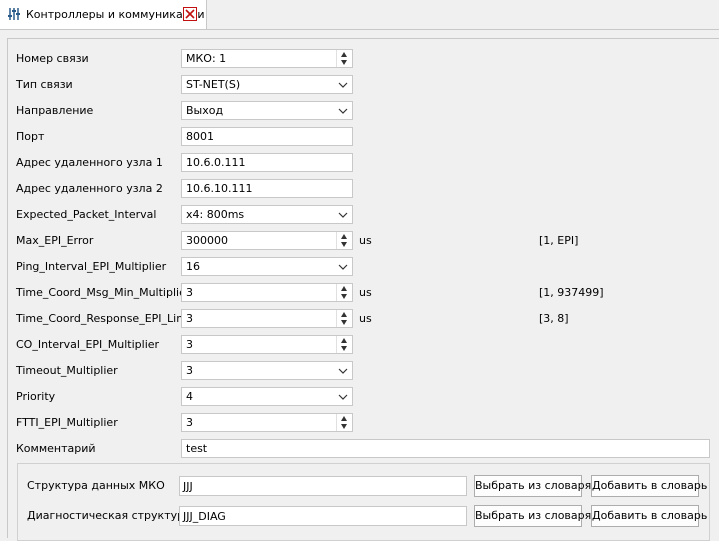 Image resolution: width=719 pixels, height=541 pixels. I want to click on text-input: 10.6.10.111, so click(267, 188).